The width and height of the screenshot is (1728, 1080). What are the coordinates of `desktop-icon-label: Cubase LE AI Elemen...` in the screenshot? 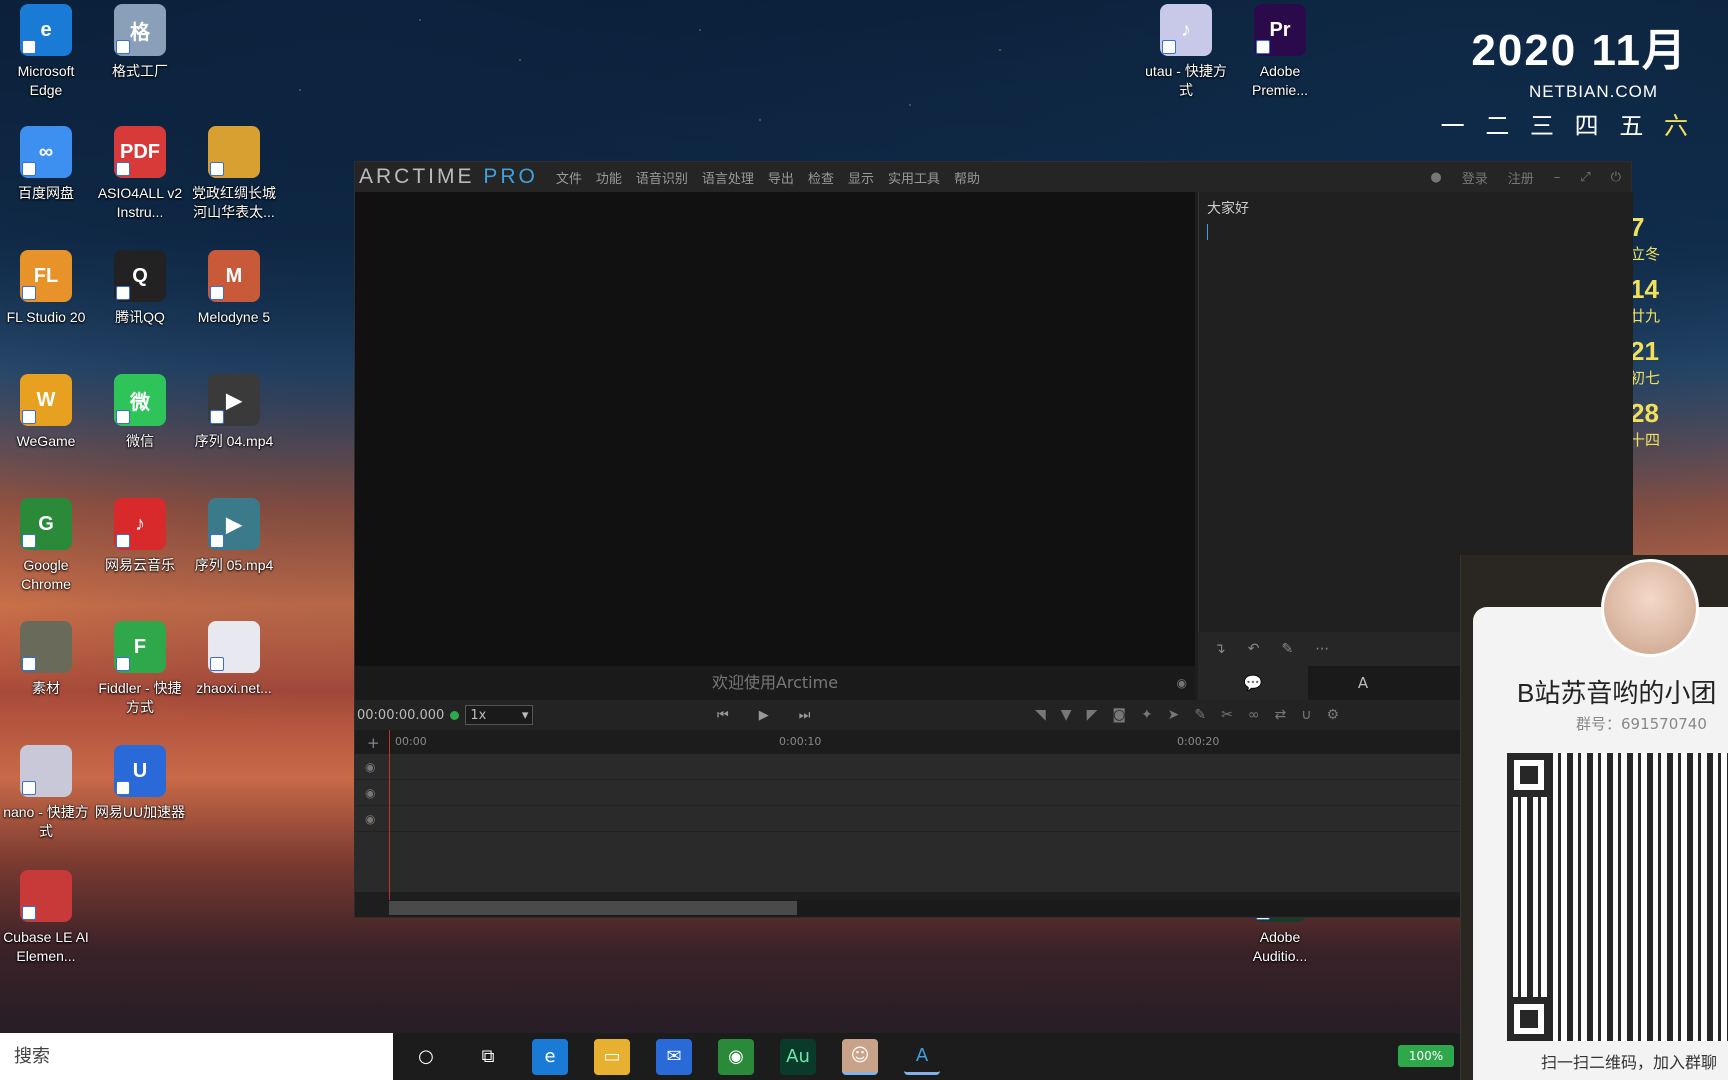 It's located at (46, 946).